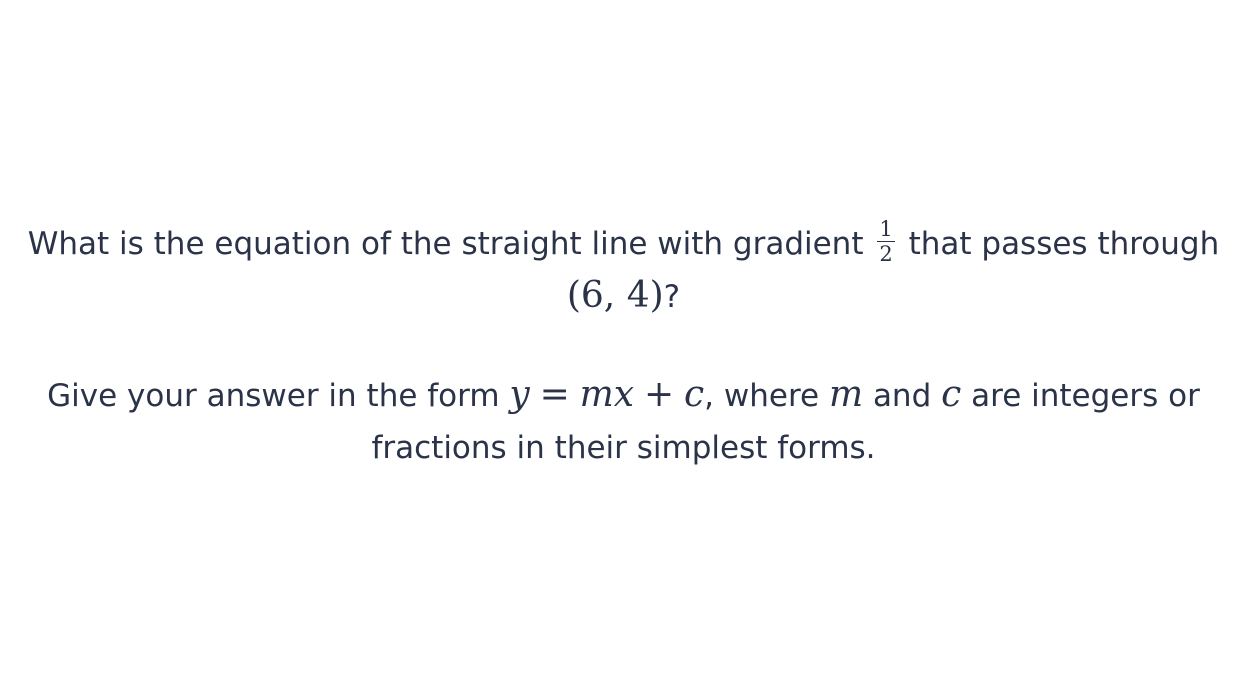 This screenshot has width=1247, height=691. I want to click on variable-c: c, so click(951, 394).